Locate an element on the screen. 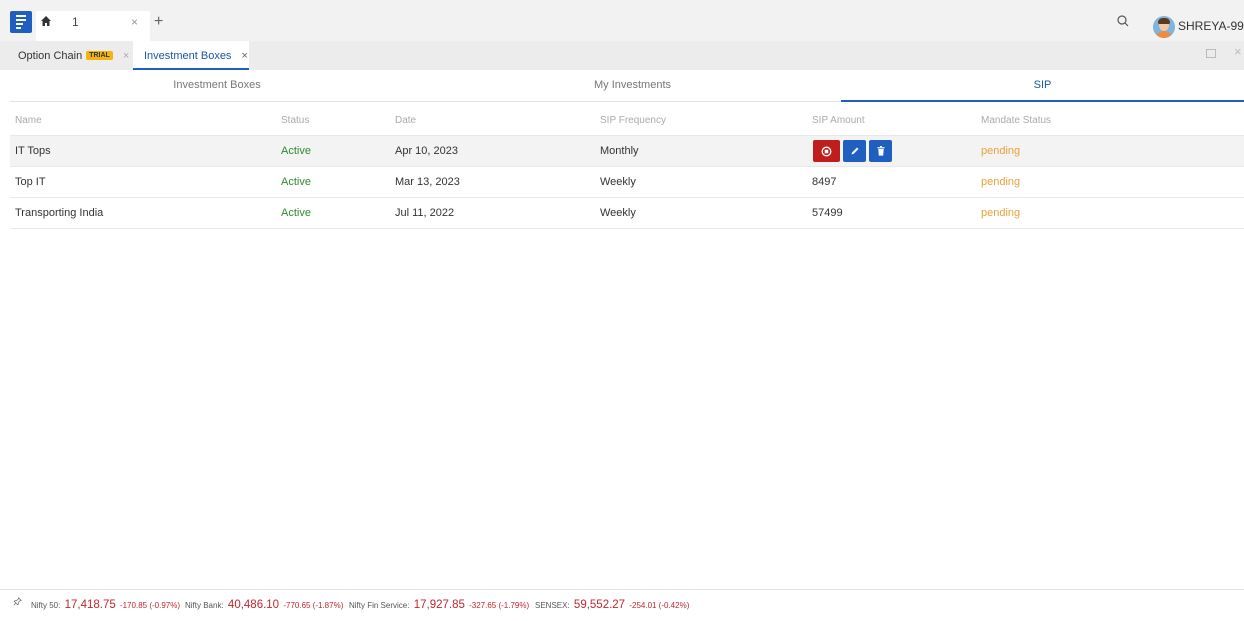 The image size is (1244, 621). row-name: IT Tops is located at coordinates (33, 151).